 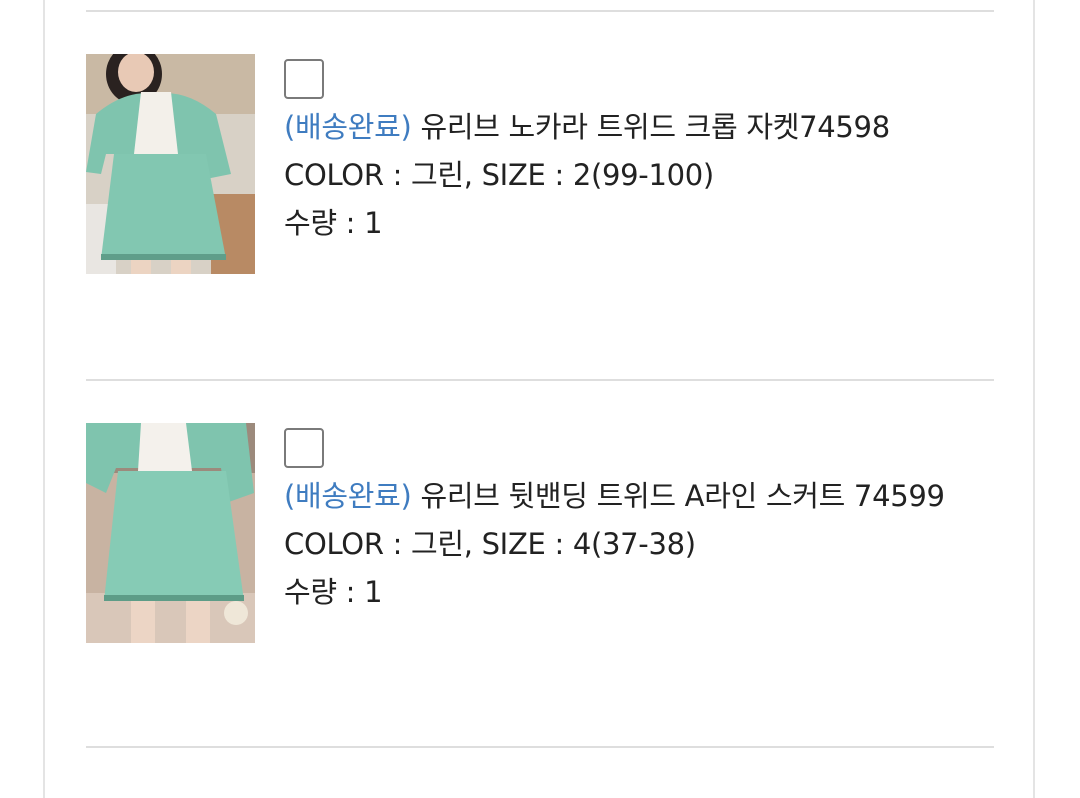 I want to click on product-name: 유리브 노카라 트위드 크롭 자켓74598, so click(x=650, y=127).